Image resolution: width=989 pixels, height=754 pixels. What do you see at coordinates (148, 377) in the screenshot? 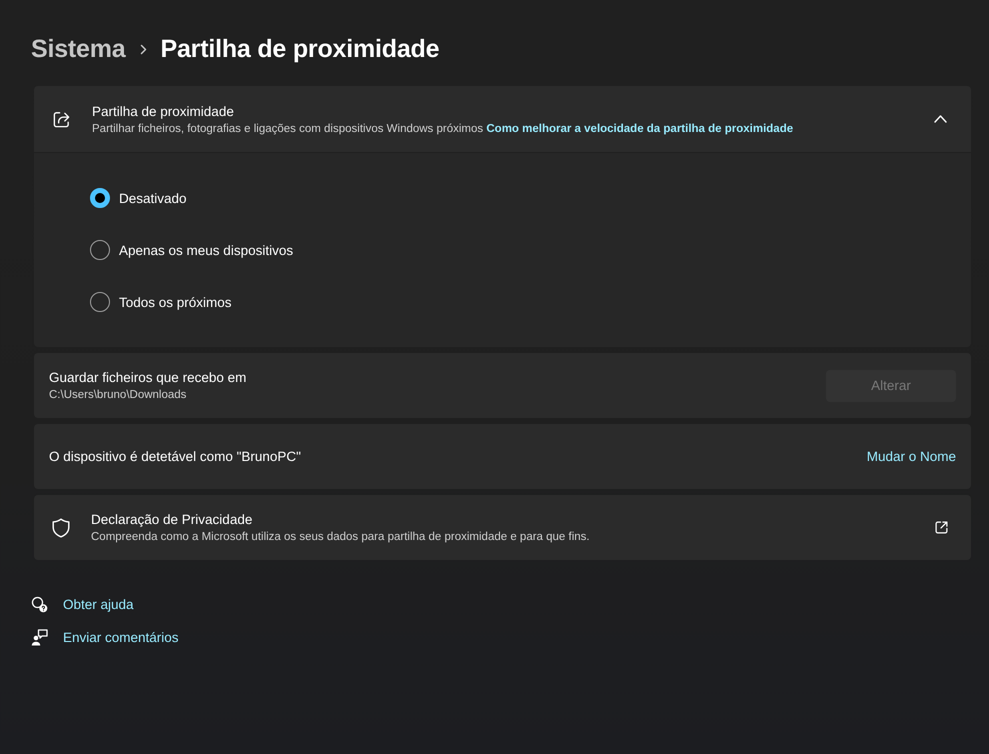
I see `setting-title: Guardar ficheiros que recebo em` at bounding box center [148, 377].